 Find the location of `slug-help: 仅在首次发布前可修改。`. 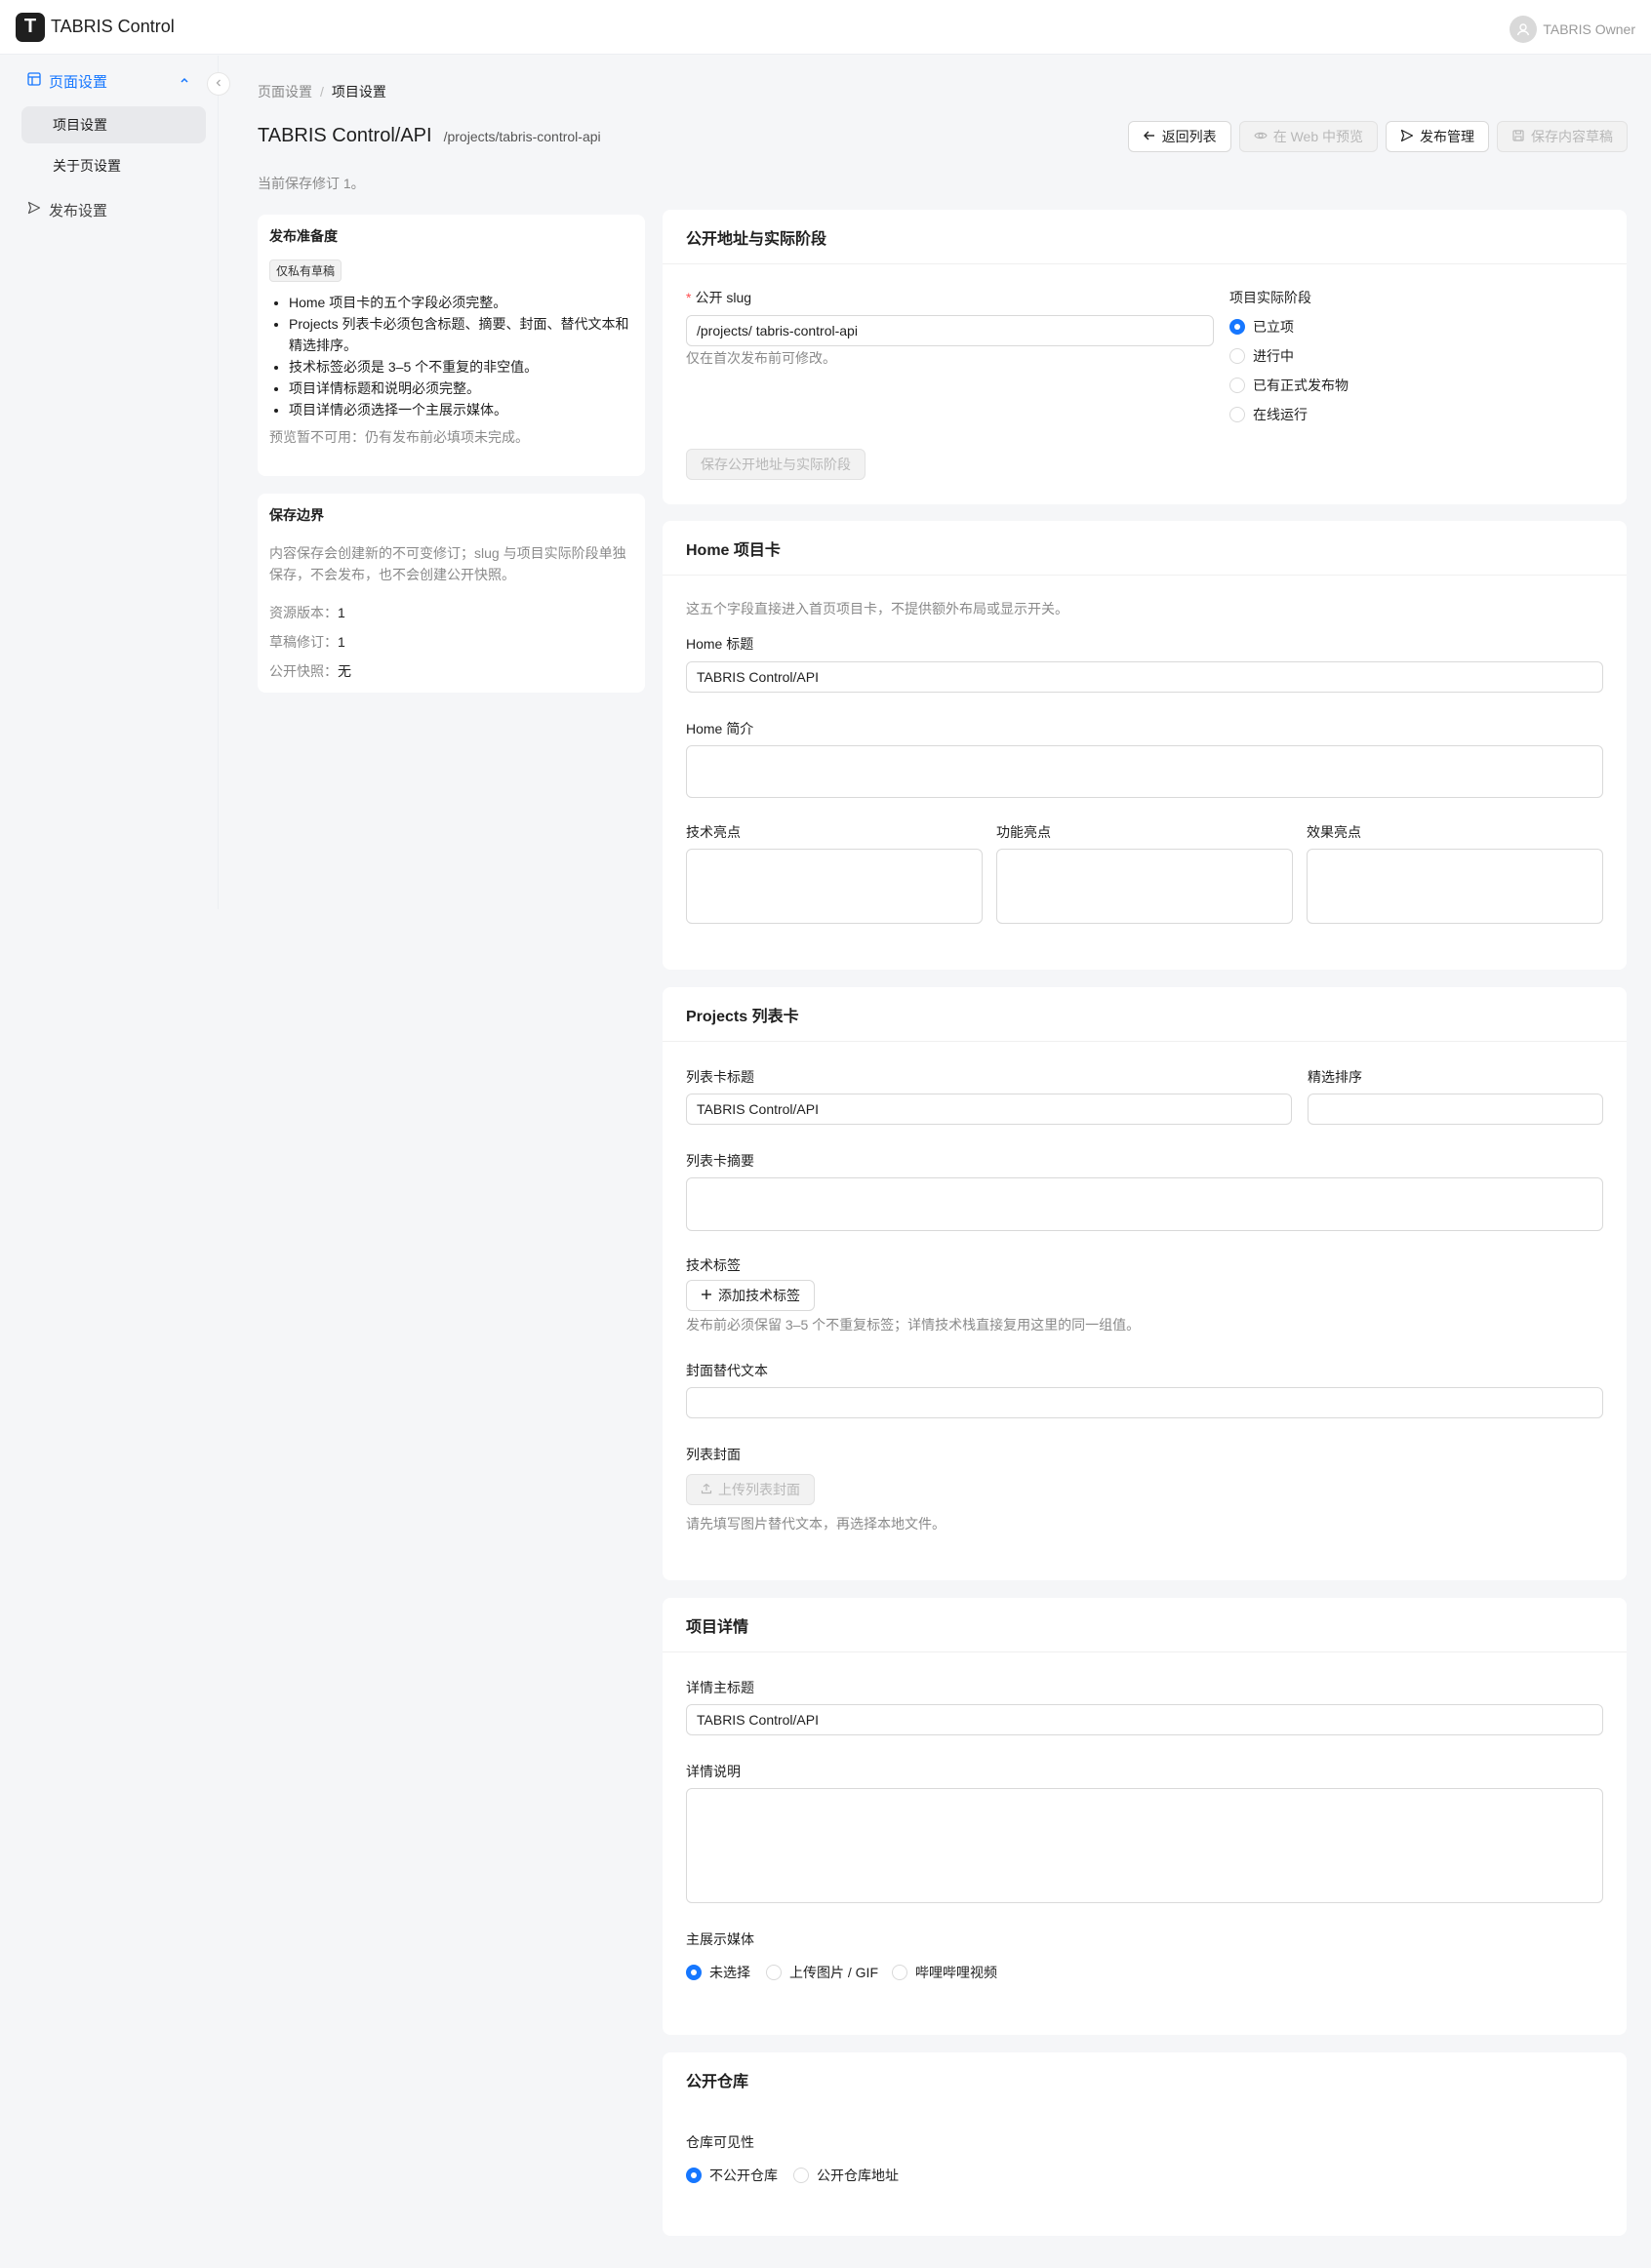

slug-help: 仅在首次发布前可修改。 is located at coordinates (761, 358).